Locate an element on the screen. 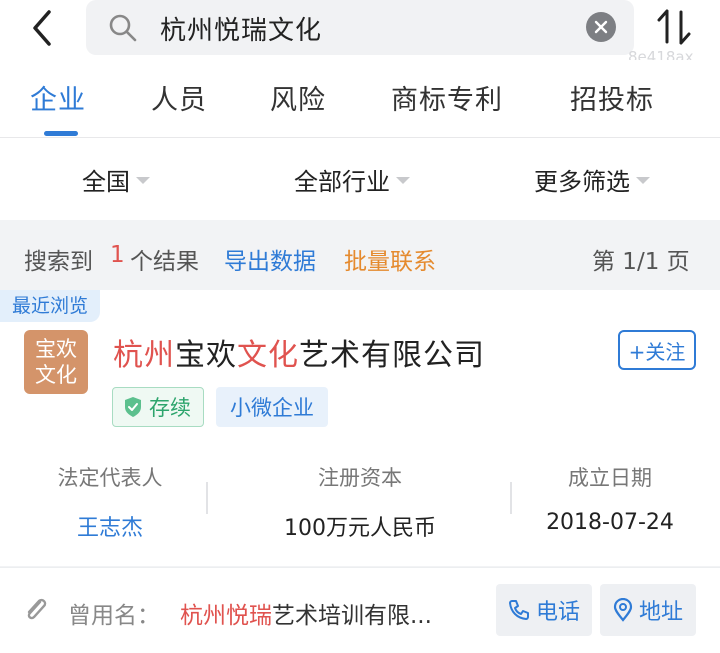 The image size is (720, 653). filter-industry-label: 全部行业 is located at coordinates (342, 182).